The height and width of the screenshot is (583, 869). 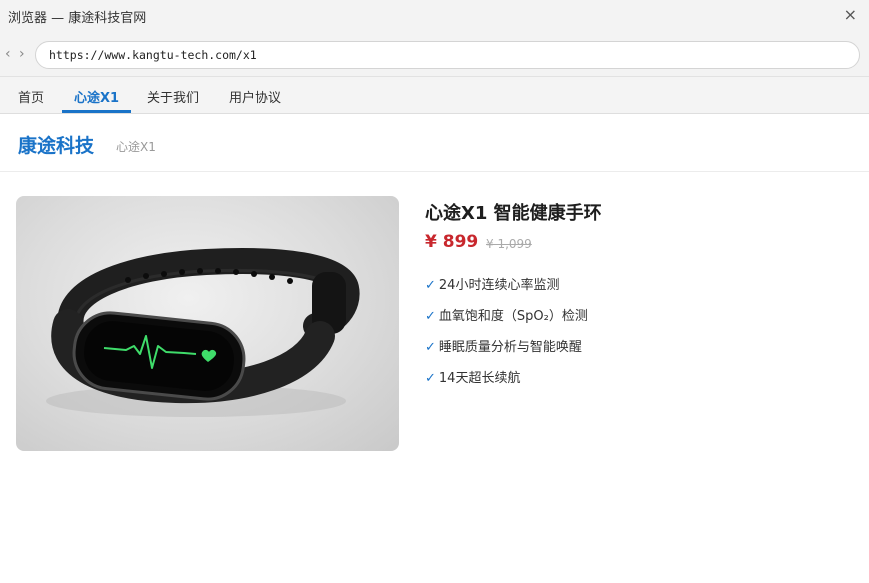 I want to click on tab-user-agreement: 用户协议, so click(x=255, y=96).